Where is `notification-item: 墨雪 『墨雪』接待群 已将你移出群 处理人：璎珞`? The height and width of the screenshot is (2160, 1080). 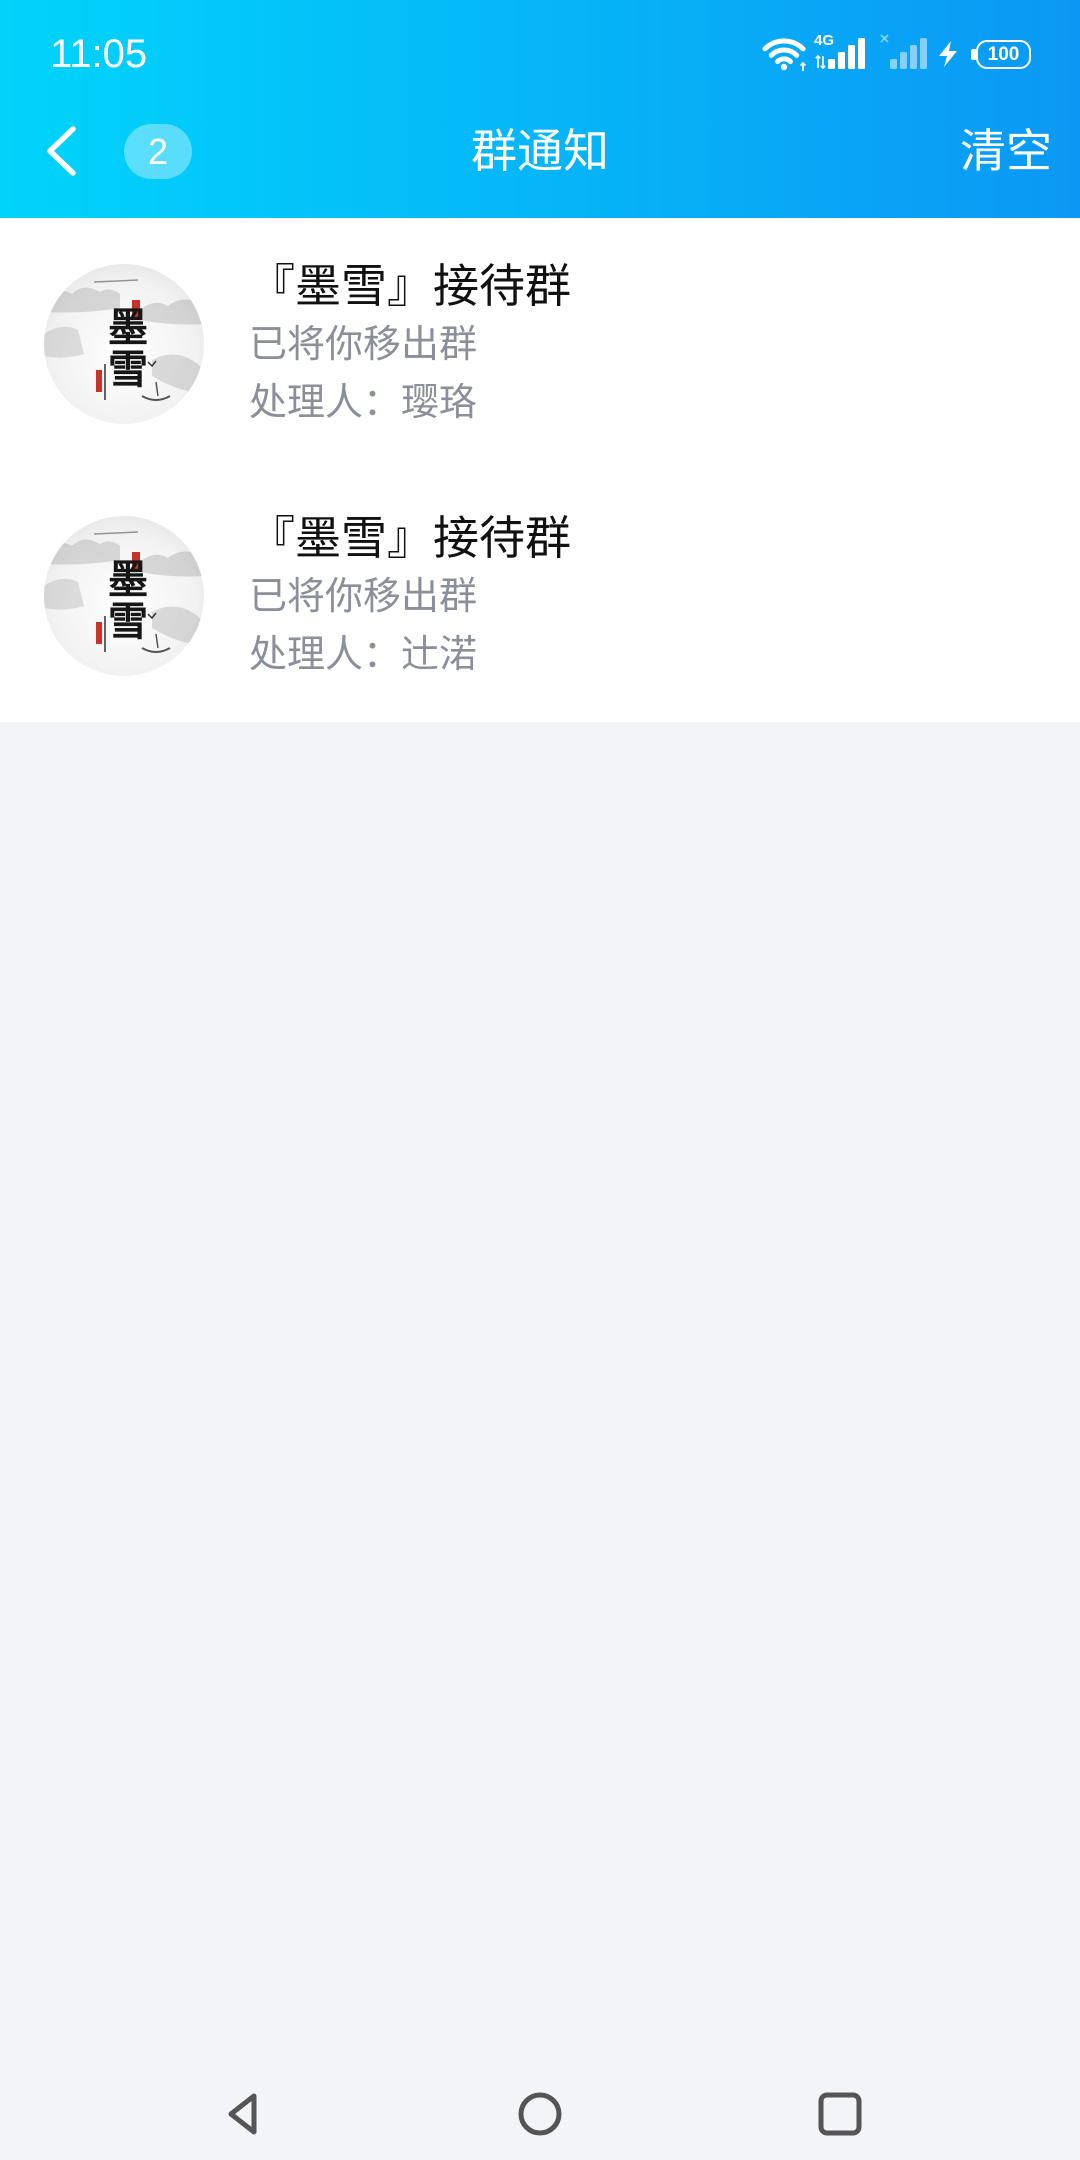 notification-item: 墨雪 『墨雪』接待群 已将你移出群 处理人：璎珞 is located at coordinates (540, 344).